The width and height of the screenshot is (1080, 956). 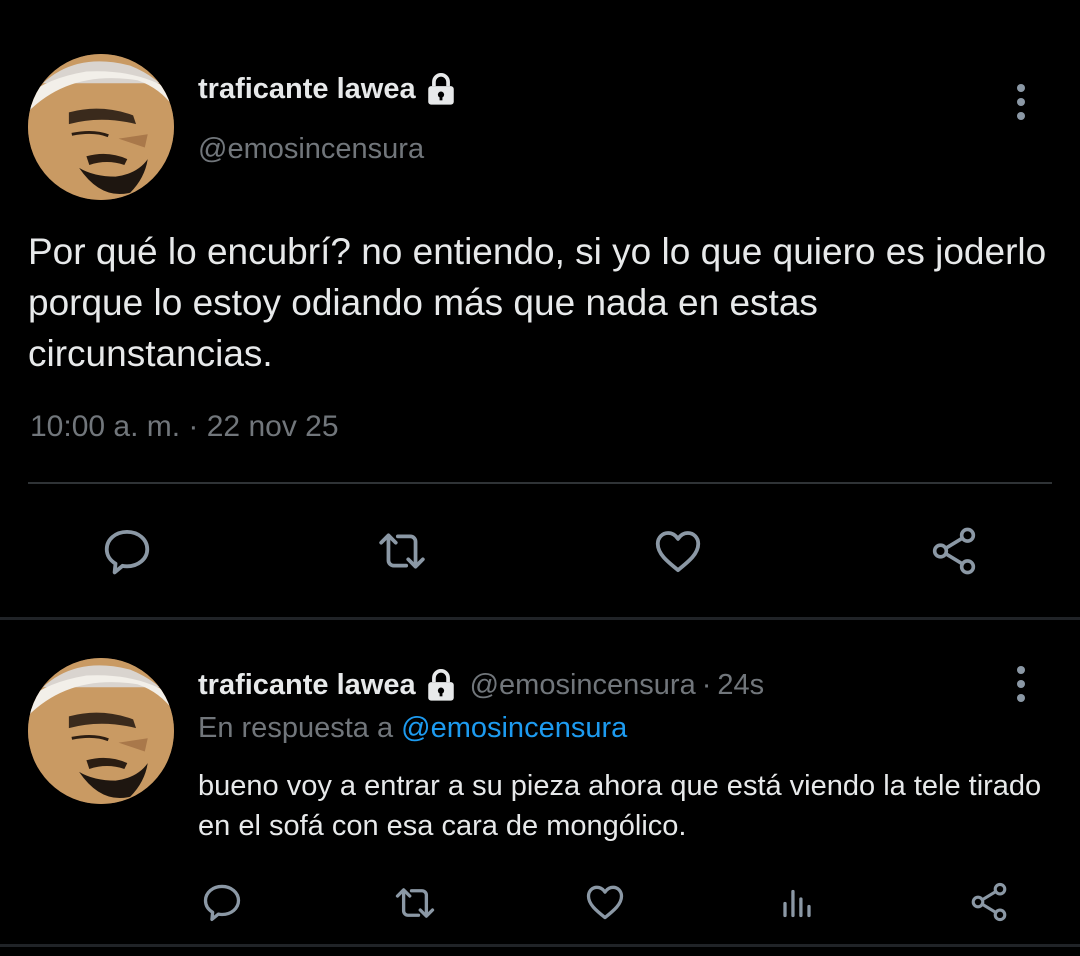 I want to click on tweet-age: 24s, so click(x=740, y=685).